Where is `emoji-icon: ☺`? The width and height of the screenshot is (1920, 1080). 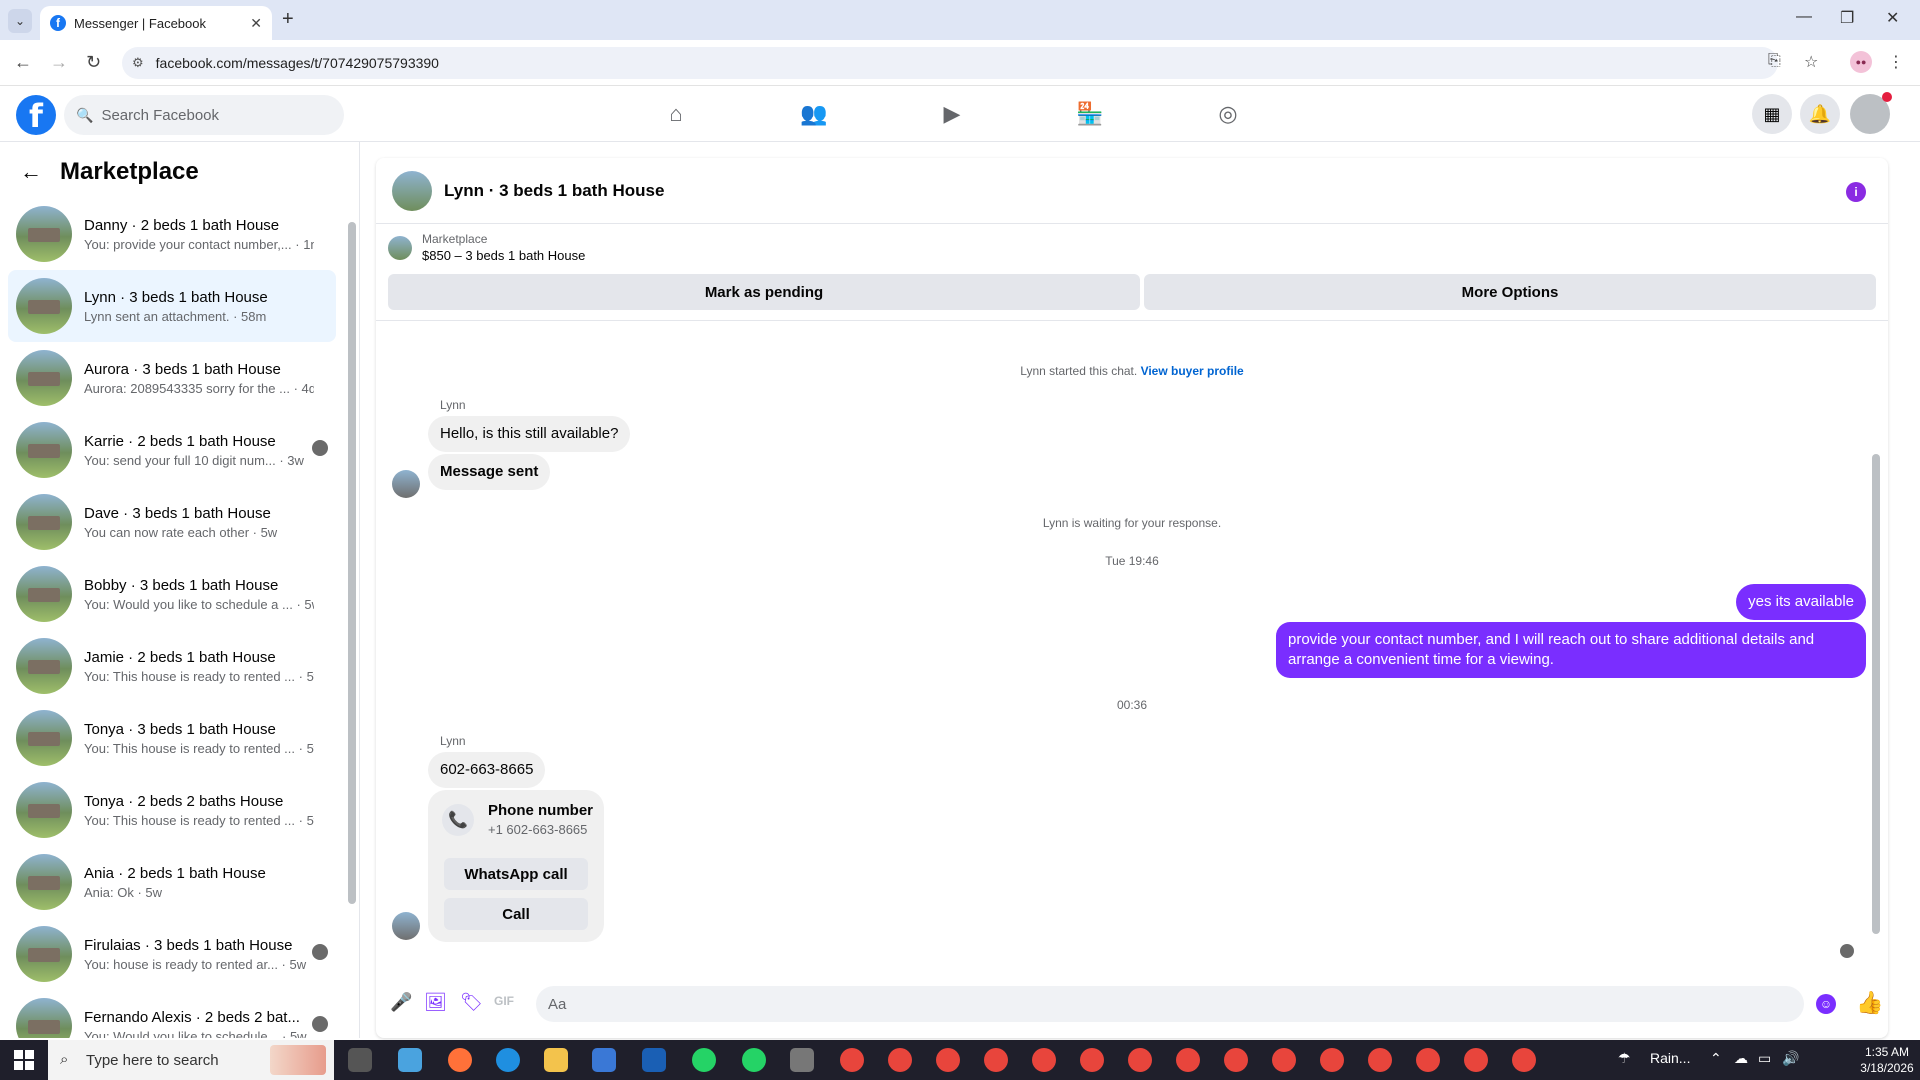 emoji-icon: ☺ is located at coordinates (1826, 1004).